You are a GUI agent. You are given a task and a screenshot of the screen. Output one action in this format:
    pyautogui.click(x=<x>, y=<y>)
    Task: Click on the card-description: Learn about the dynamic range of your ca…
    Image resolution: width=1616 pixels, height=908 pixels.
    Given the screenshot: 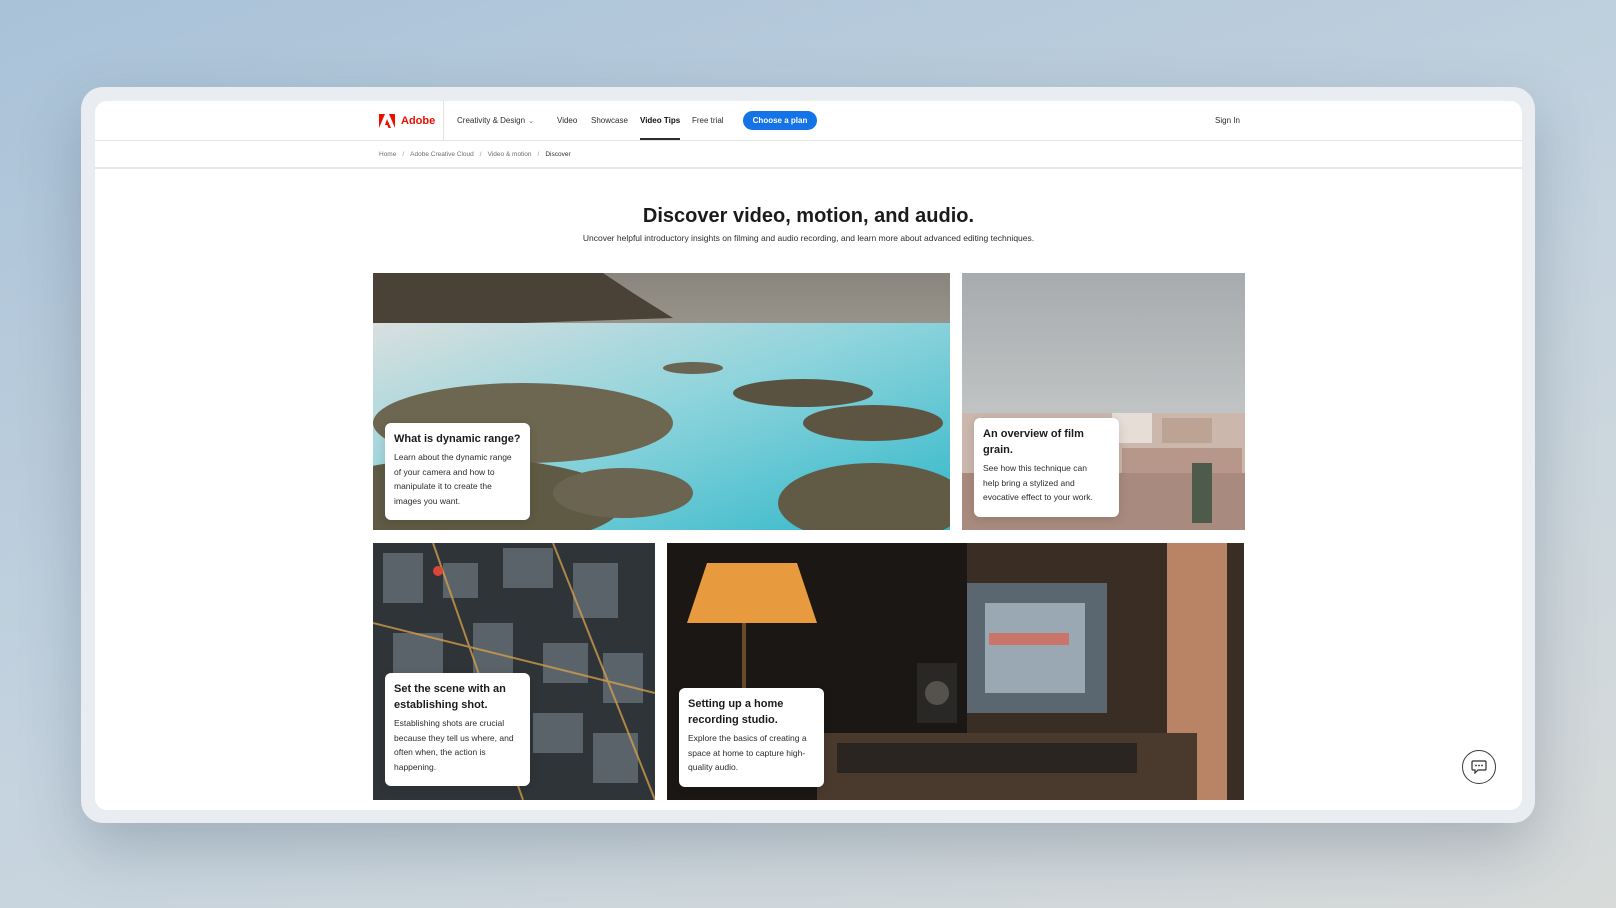 What is the action you would take?
    pyautogui.click(x=458, y=479)
    